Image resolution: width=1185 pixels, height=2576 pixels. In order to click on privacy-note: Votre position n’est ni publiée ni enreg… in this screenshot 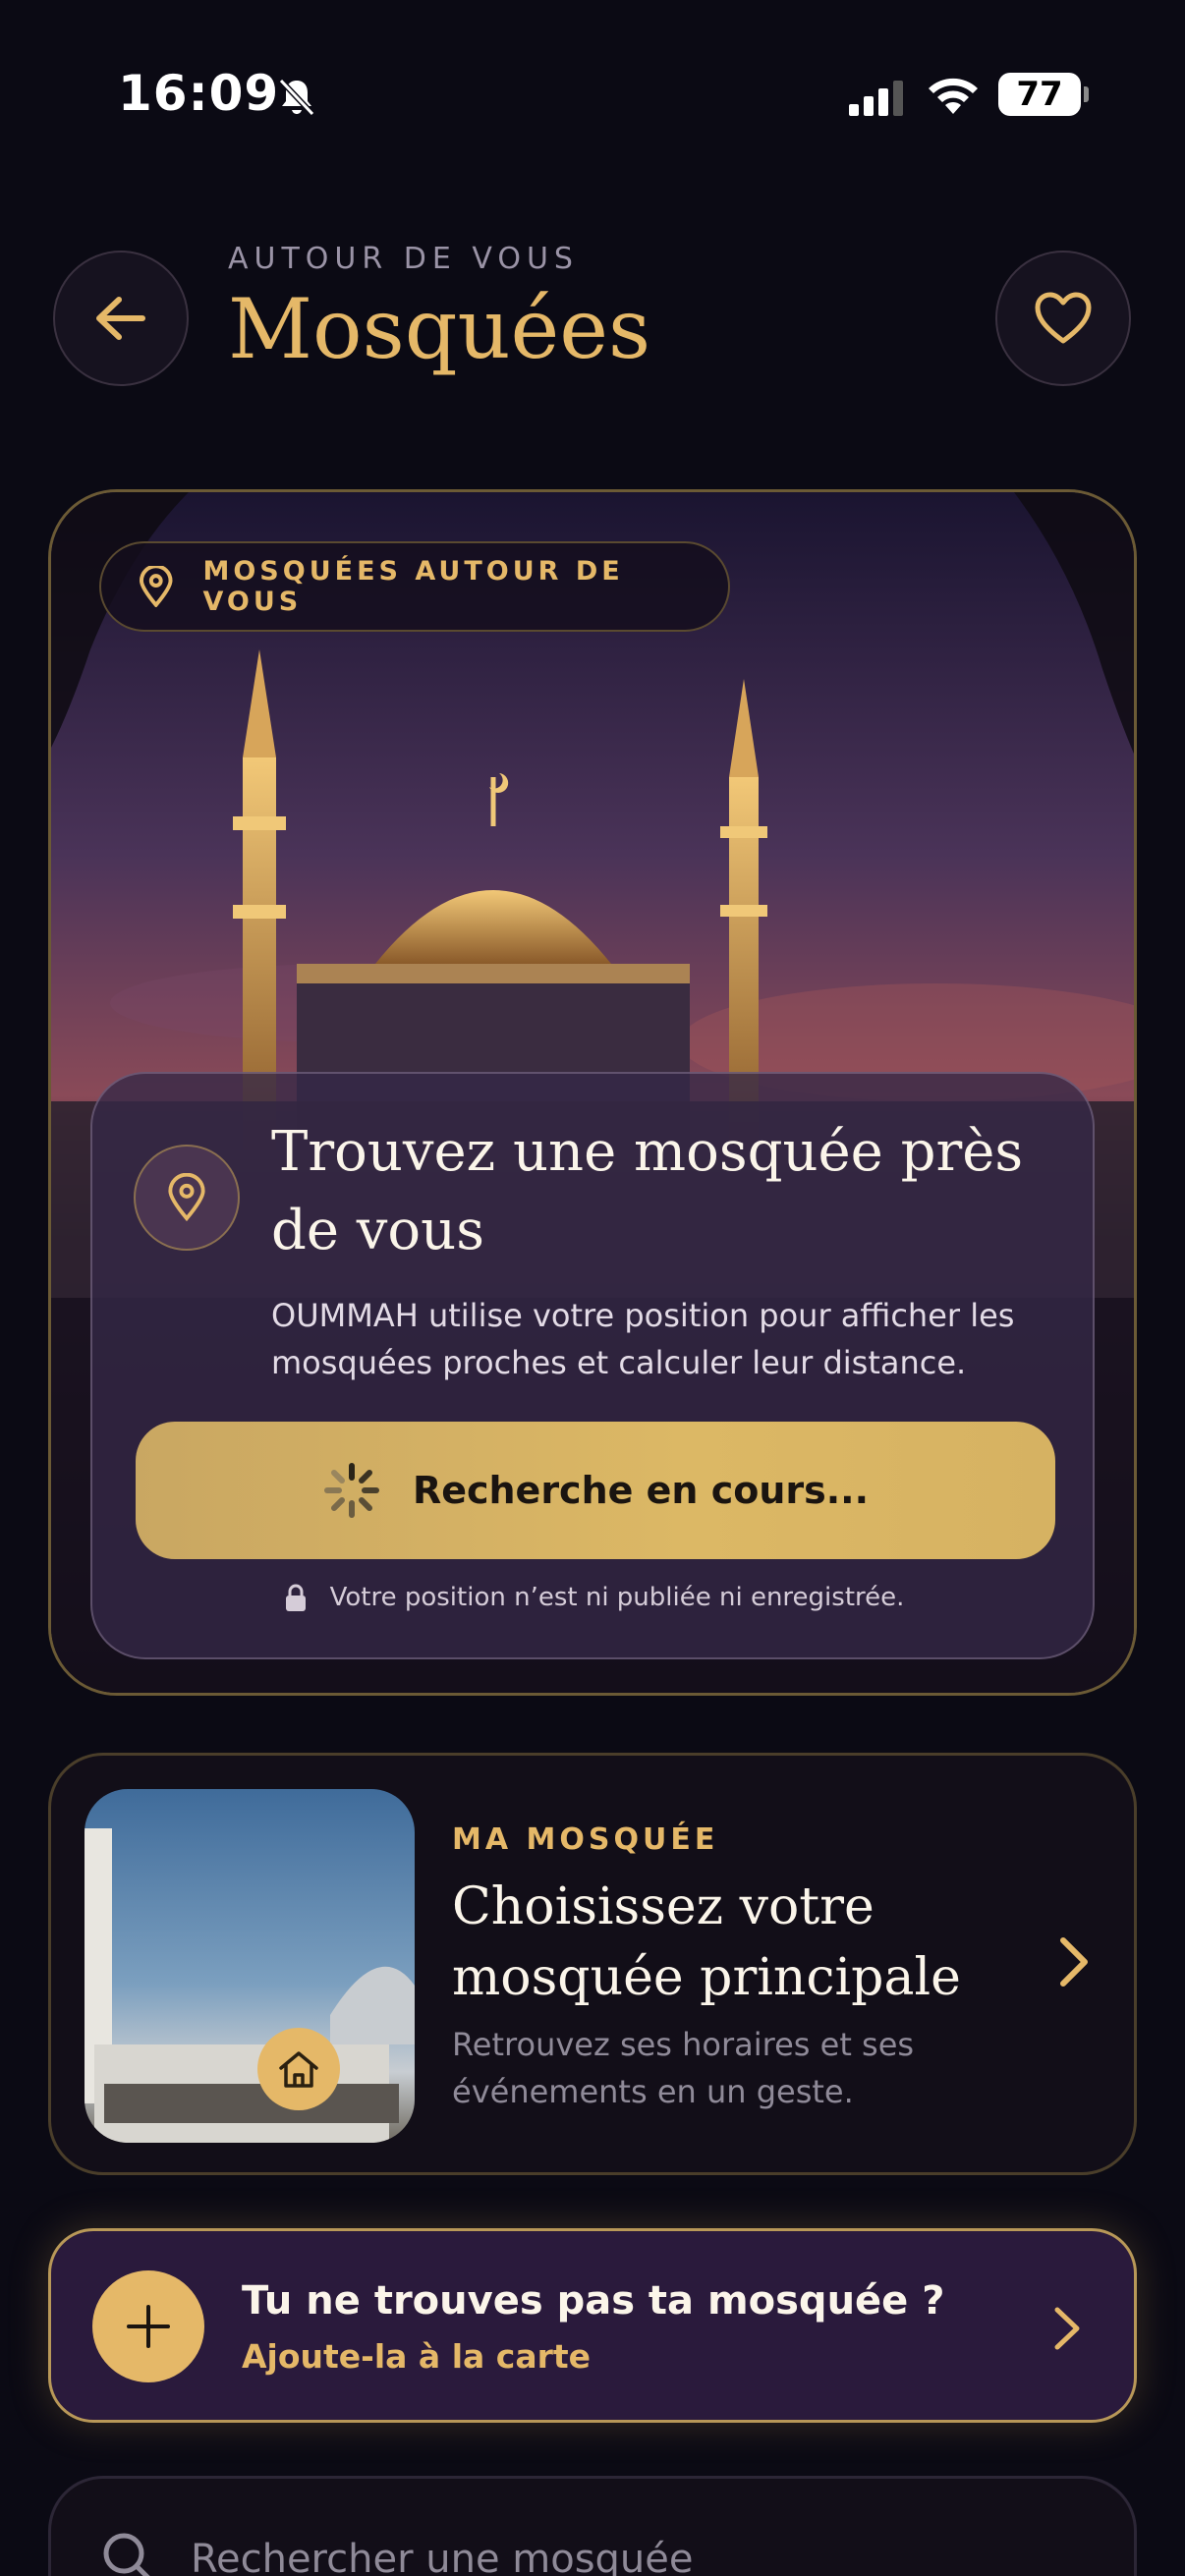, I will do `click(594, 1597)`.